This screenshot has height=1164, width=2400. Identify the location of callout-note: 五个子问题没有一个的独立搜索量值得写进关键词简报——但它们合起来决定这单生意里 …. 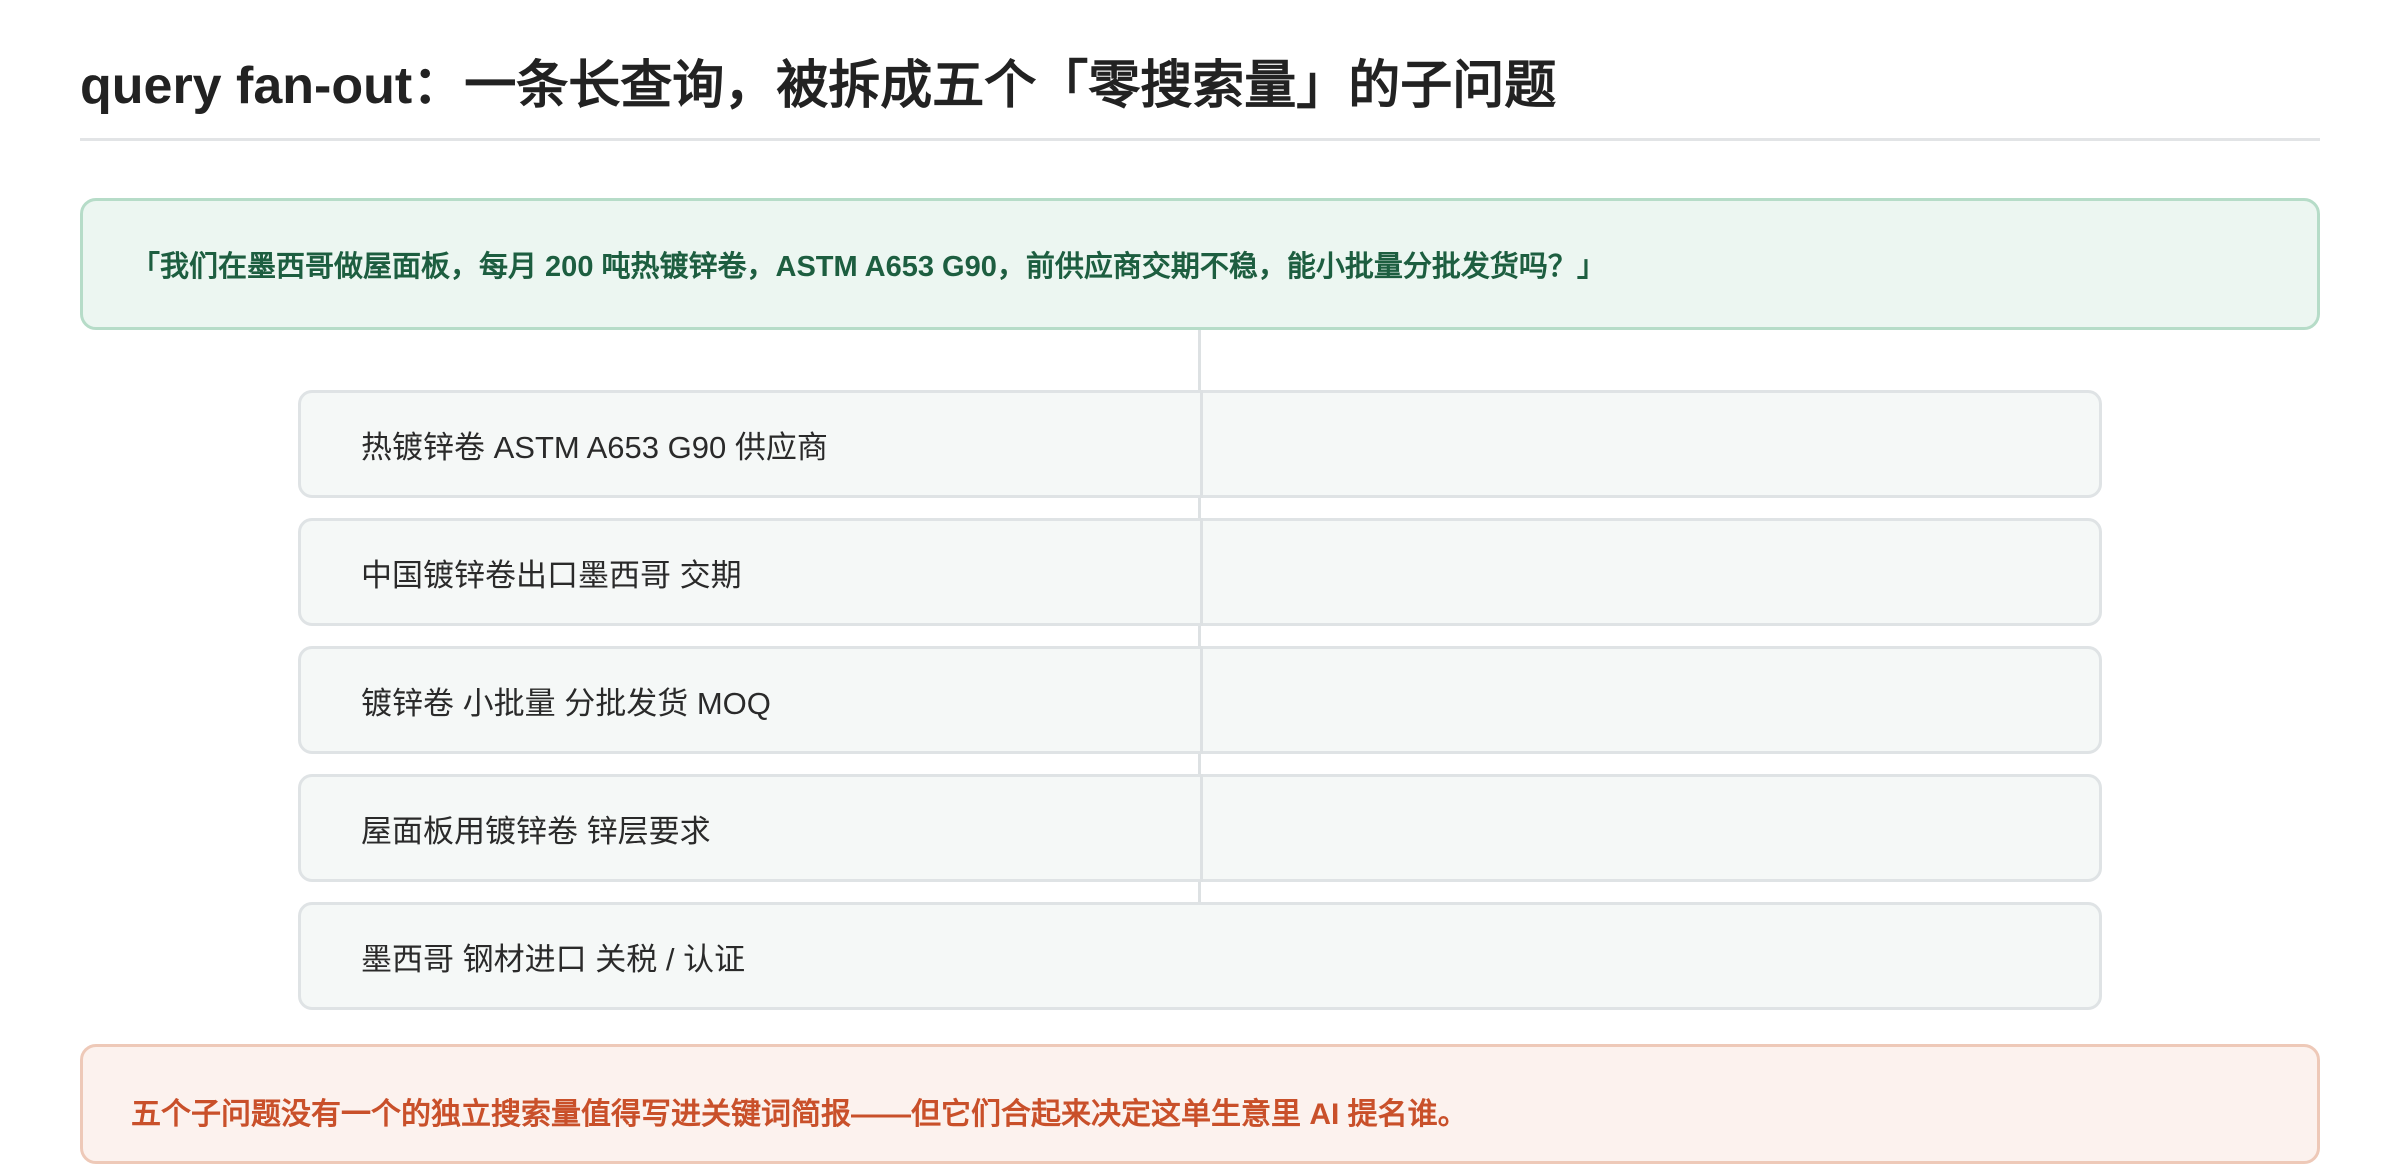
(1200, 1104).